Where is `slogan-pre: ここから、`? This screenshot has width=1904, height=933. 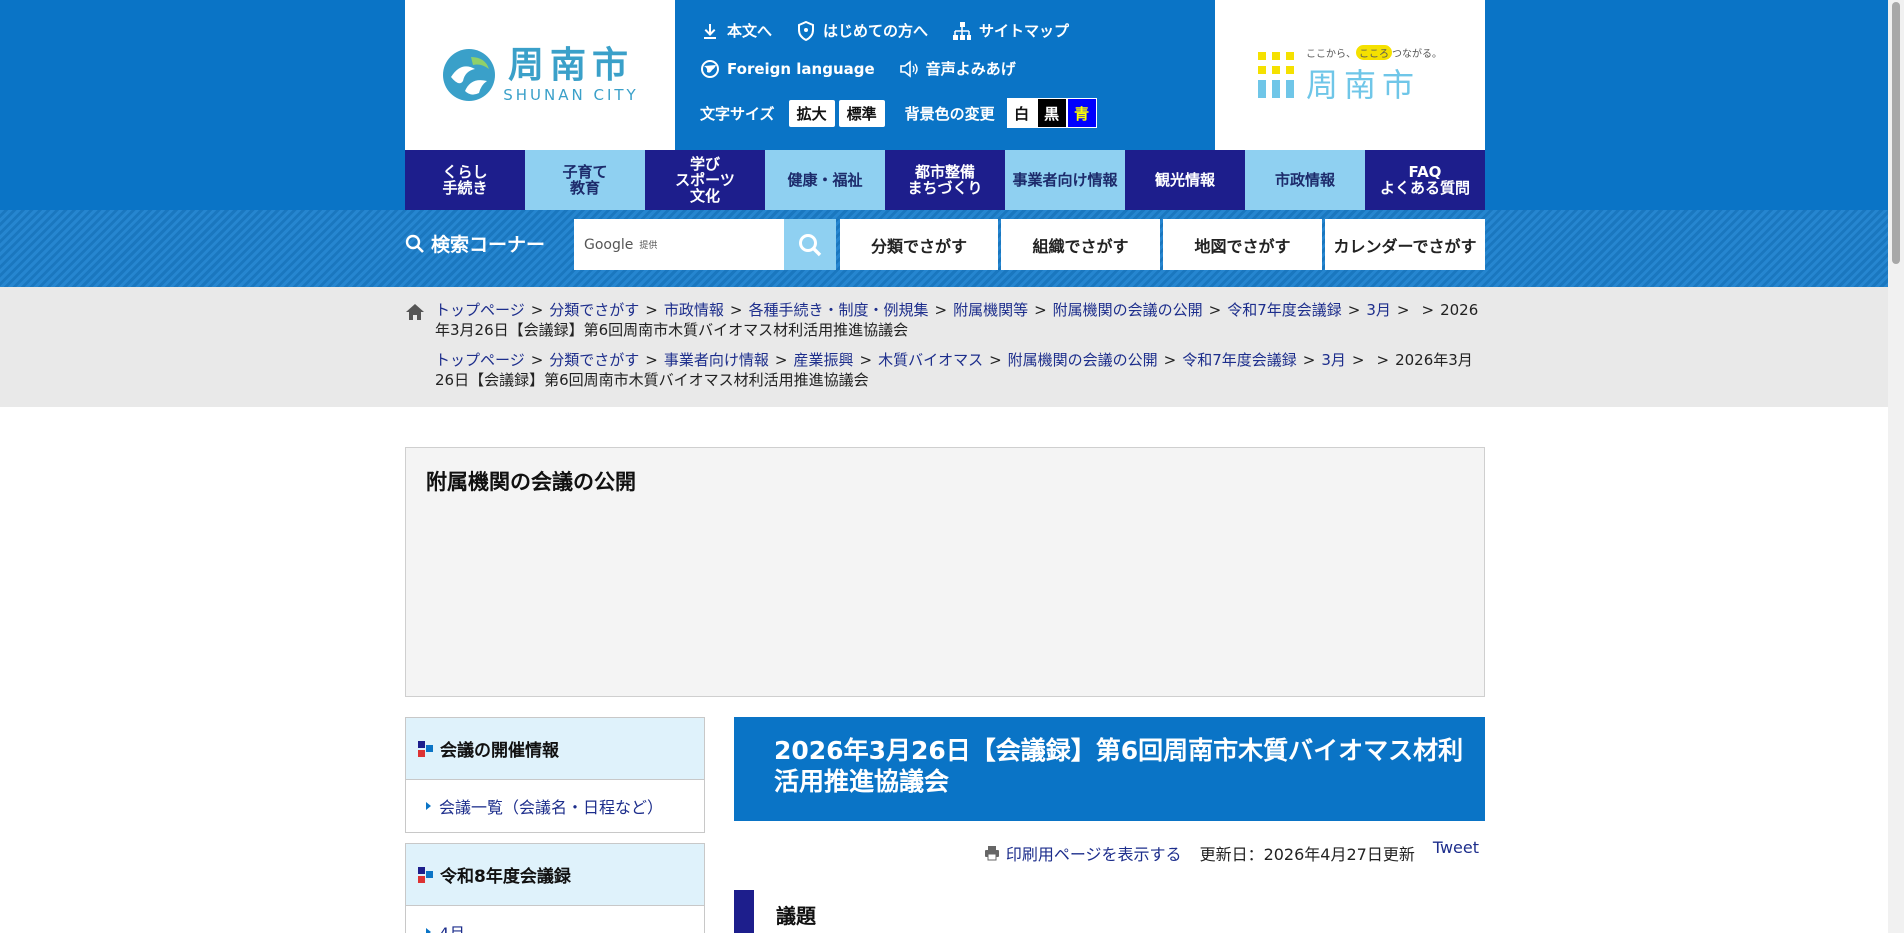
slogan-pre: ここから、 is located at coordinates (1331, 54).